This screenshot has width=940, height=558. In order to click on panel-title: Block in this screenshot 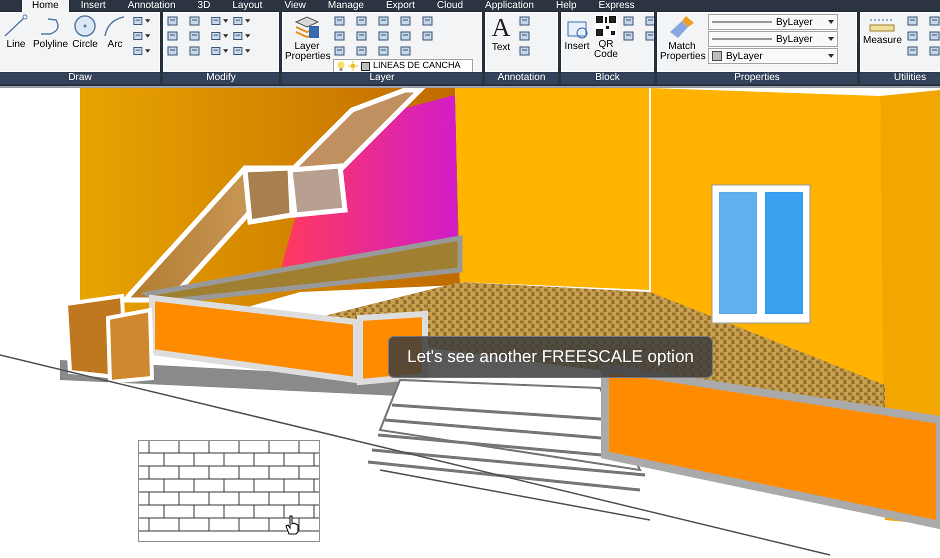, I will do `click(607, 78)`.